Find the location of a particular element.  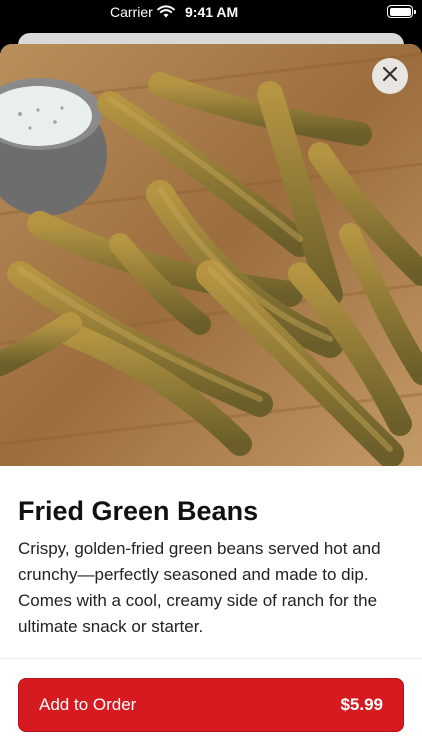

add-to-order-label: Add to Order is located at coordinates (88, 704).